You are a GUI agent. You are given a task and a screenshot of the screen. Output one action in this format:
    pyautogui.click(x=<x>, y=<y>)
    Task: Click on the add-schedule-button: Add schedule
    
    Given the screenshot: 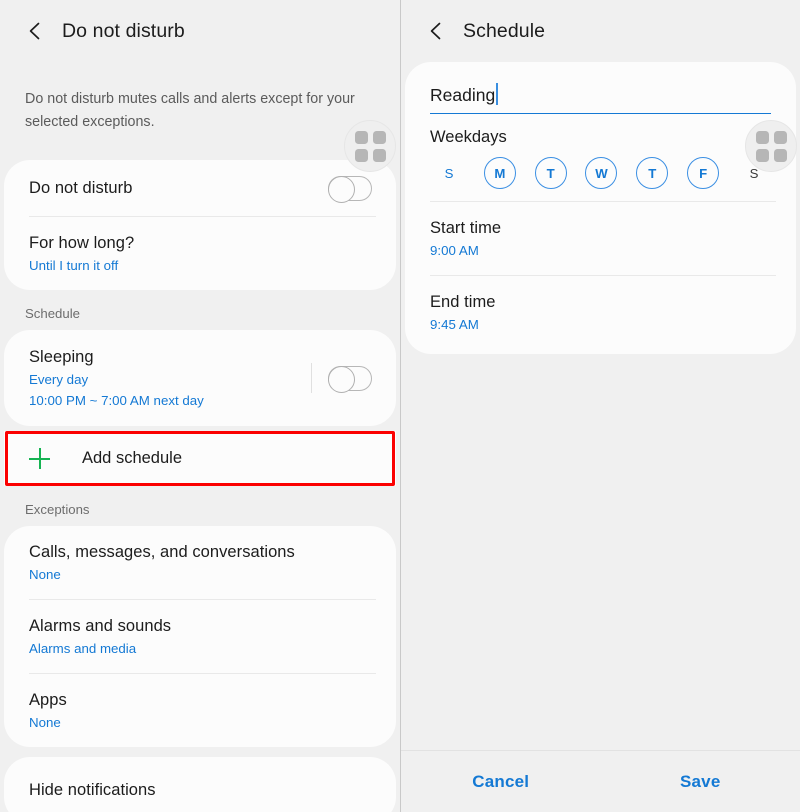 What is the action you would take?
    pyautogui.click(x=200, y=458)
    